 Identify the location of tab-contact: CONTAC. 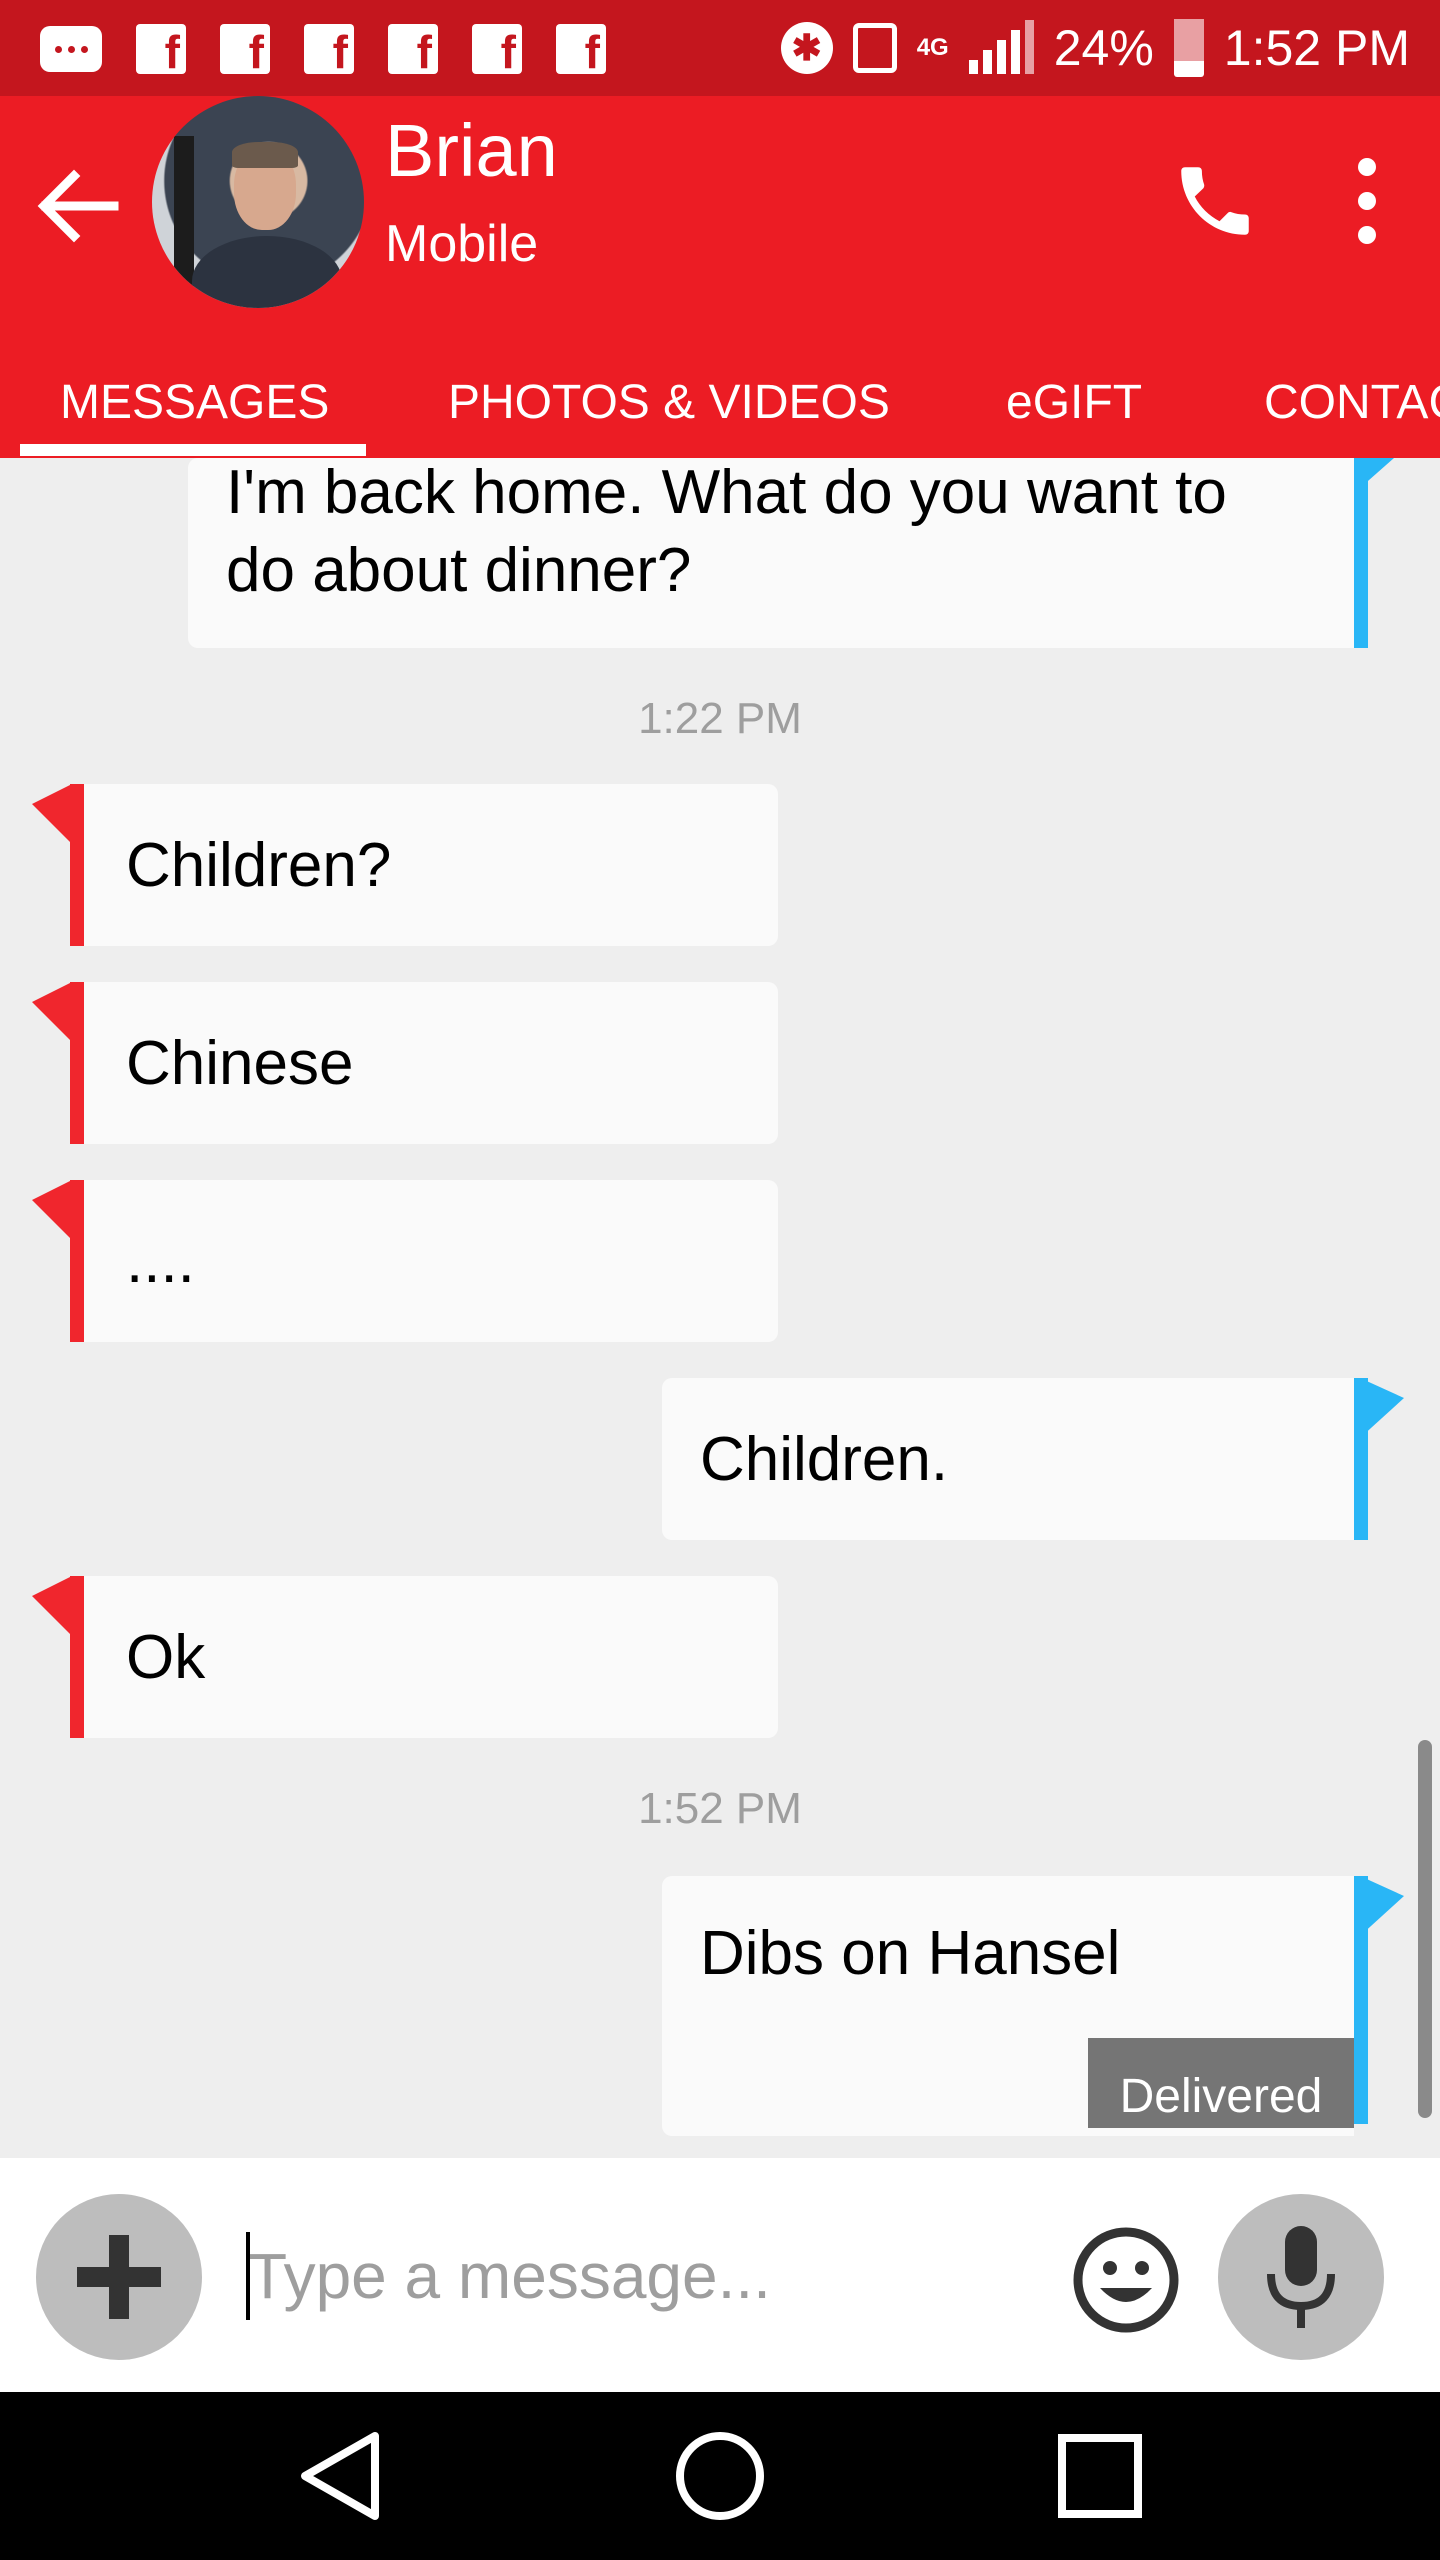
(1352, 402).